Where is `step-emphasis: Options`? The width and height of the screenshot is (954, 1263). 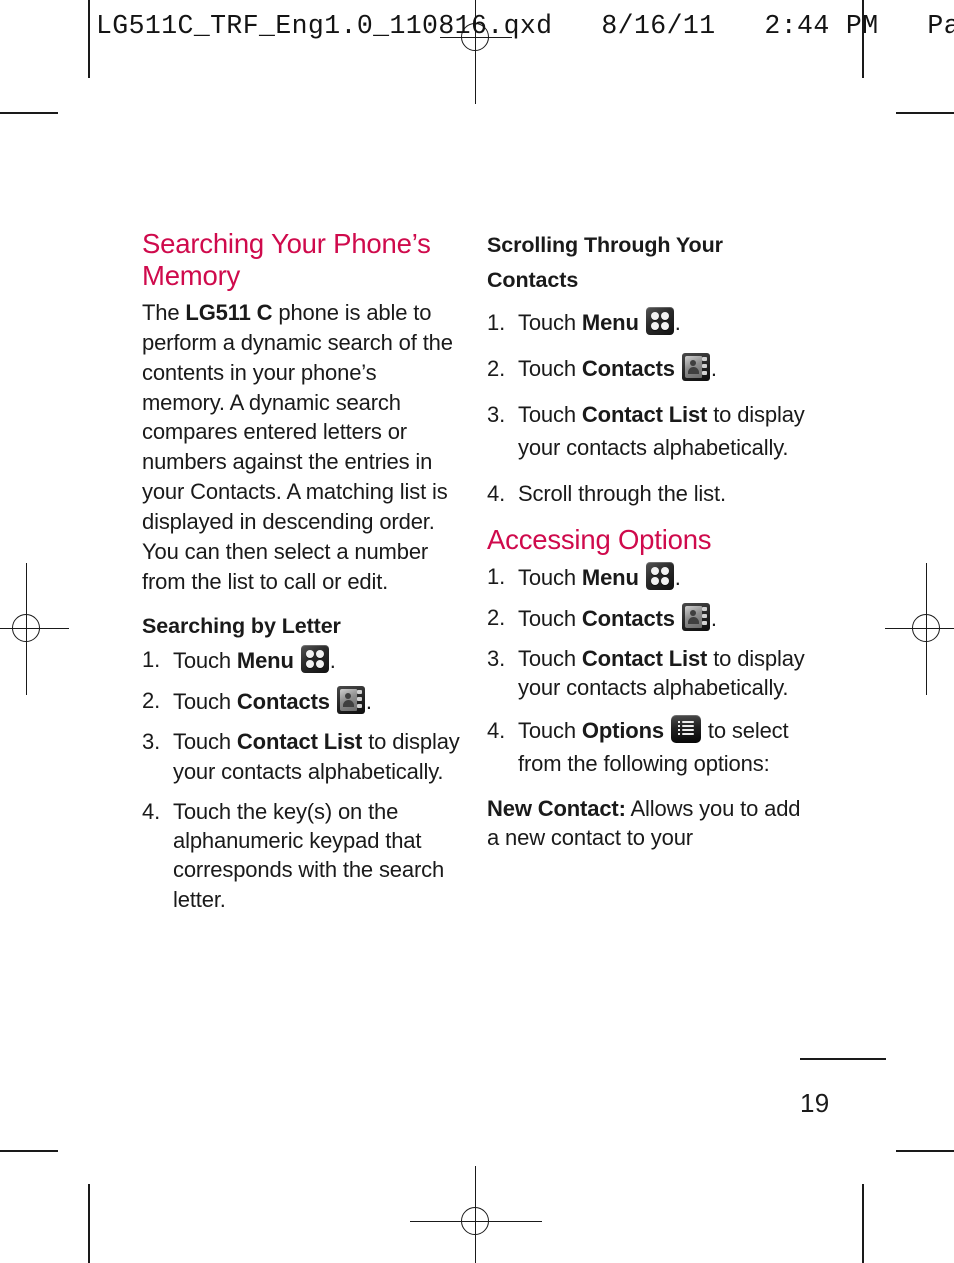 step-emphasis: Options is located at coordinates (622, 730).